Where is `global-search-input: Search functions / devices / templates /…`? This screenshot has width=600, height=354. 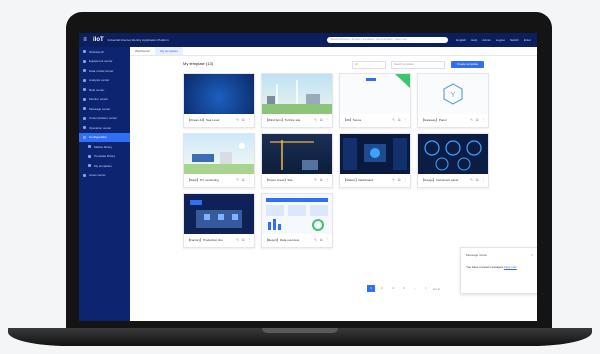
global-search-input: Search functions / devices / templates /… is located at coordinates (388, 40).